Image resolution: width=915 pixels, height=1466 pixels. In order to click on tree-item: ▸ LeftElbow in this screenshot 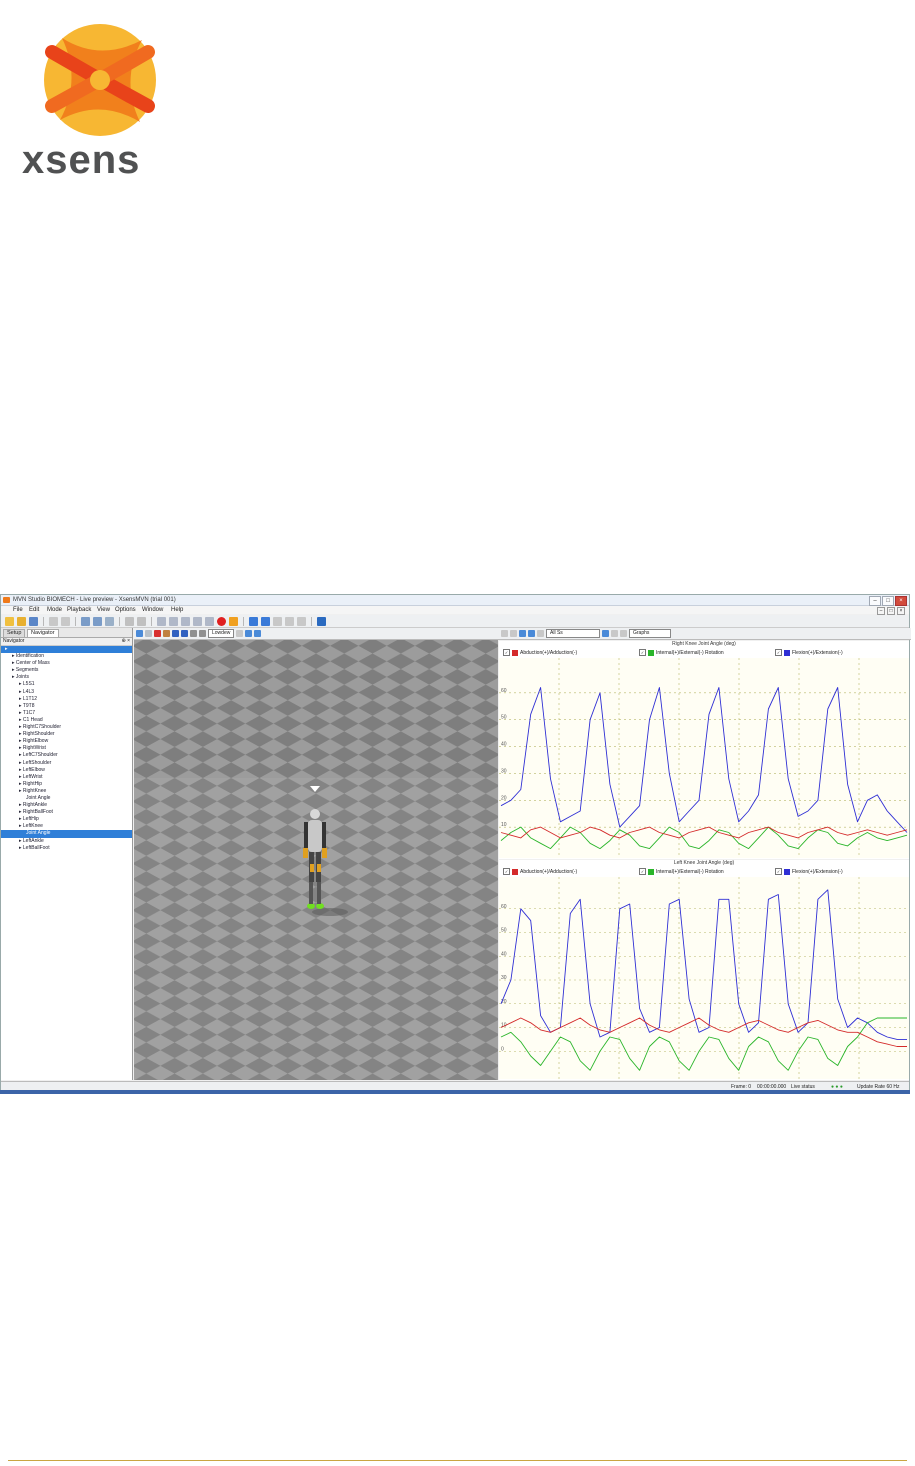, I will do `click(66, 770)`.